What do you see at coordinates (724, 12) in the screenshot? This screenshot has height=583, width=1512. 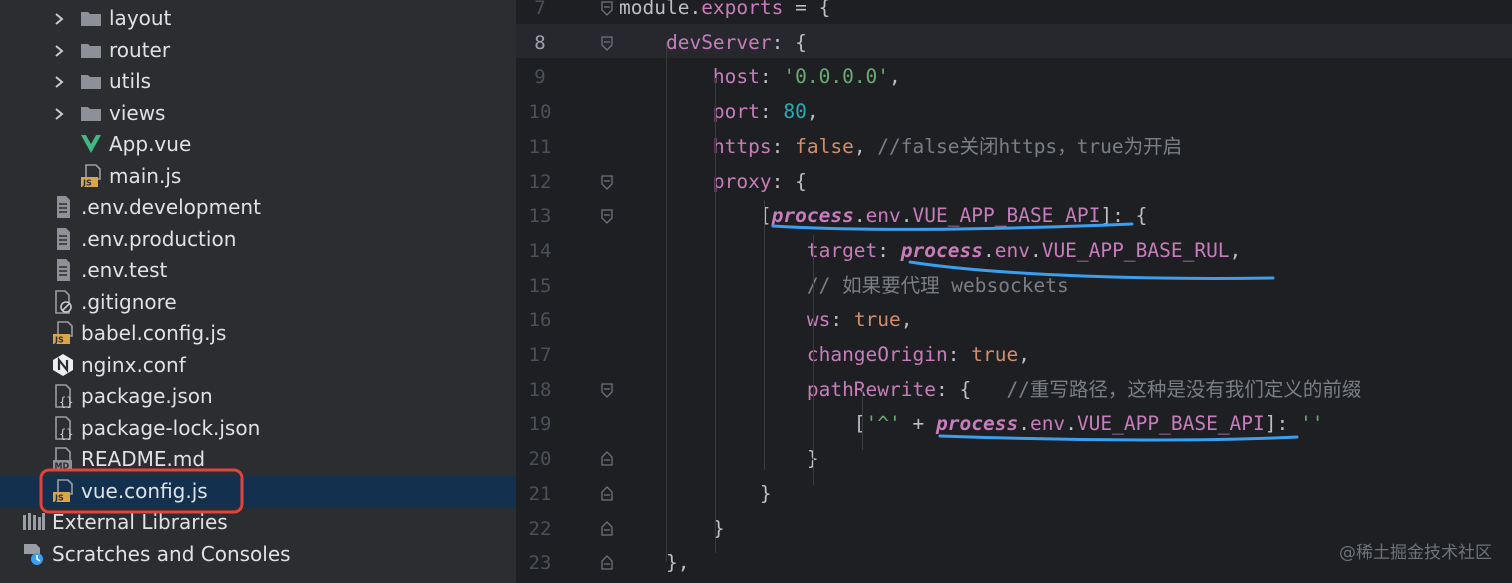 I see `code-line: module.exports = {` at bounding box center [724, 12].